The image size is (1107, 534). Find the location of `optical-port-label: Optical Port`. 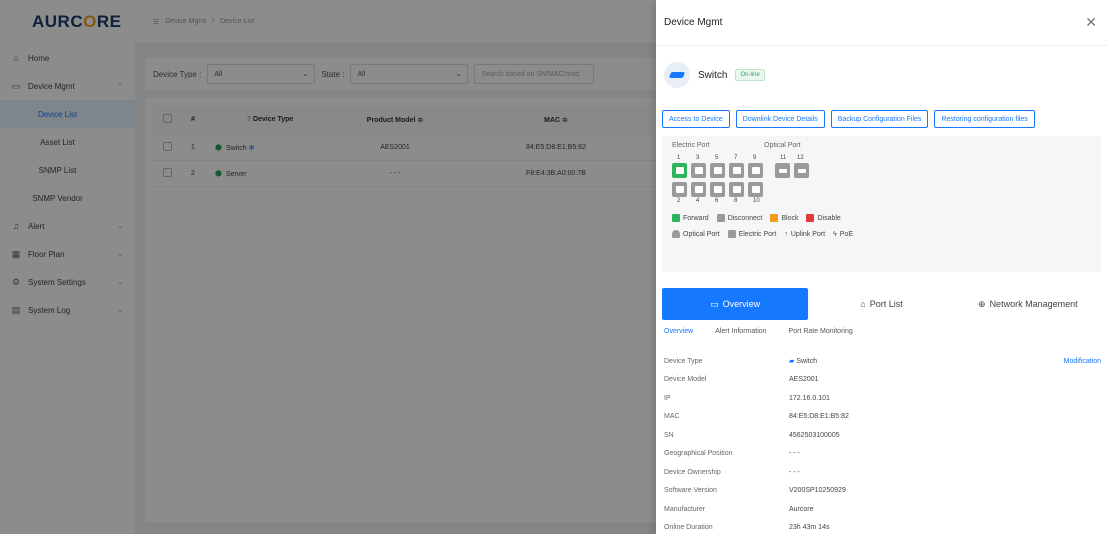

optical-port-label: Optical Port is located at coordinates (782, 145).